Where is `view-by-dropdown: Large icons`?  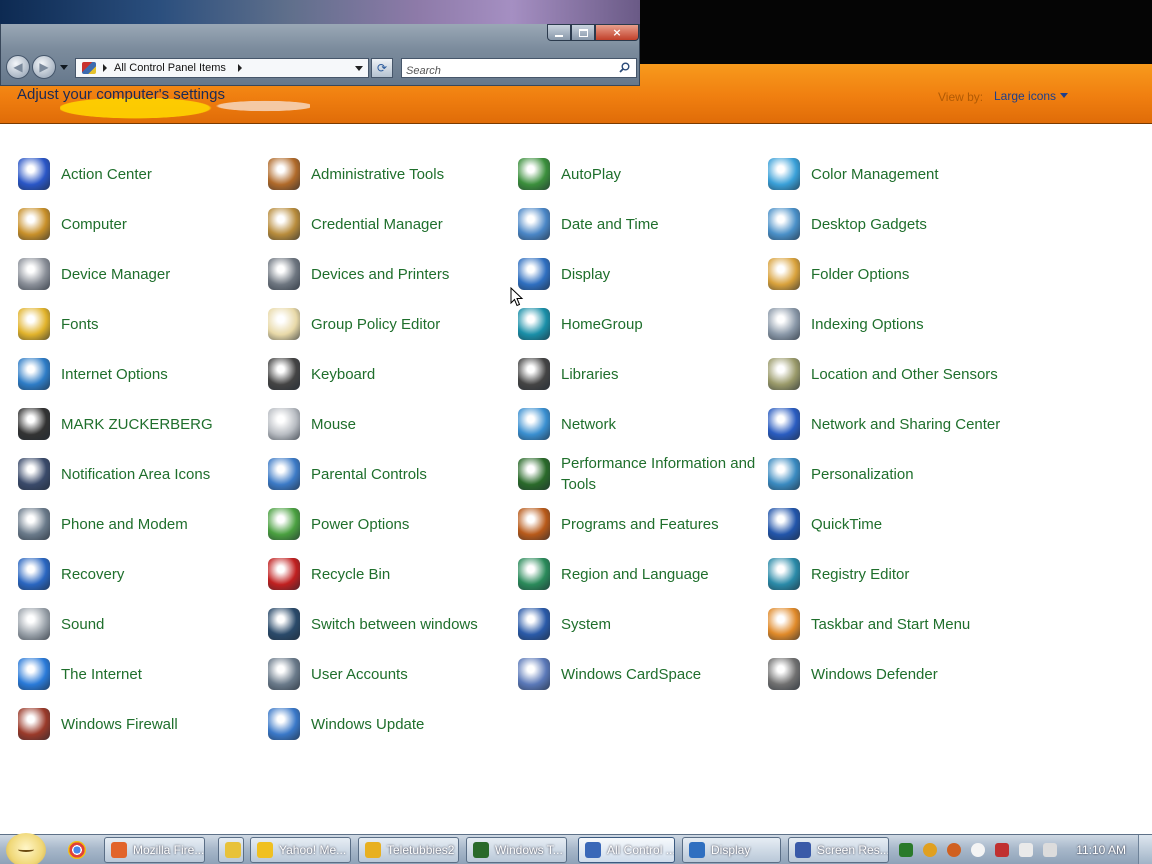
view-by-dropdown: Large icons is located at coordinates (1031, 96).